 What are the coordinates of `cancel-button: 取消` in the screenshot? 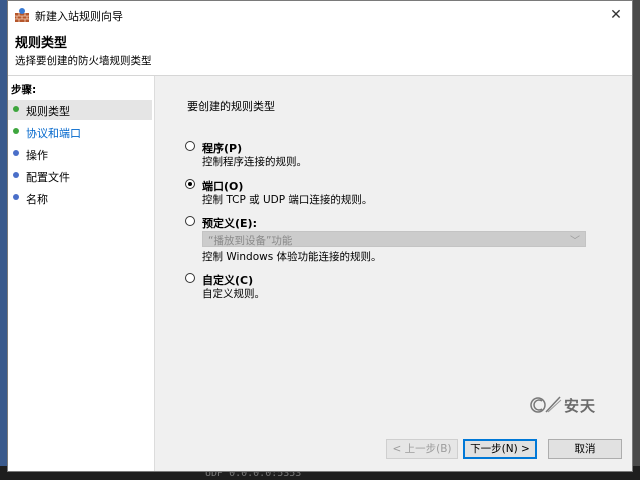 It's located at (585, 449).